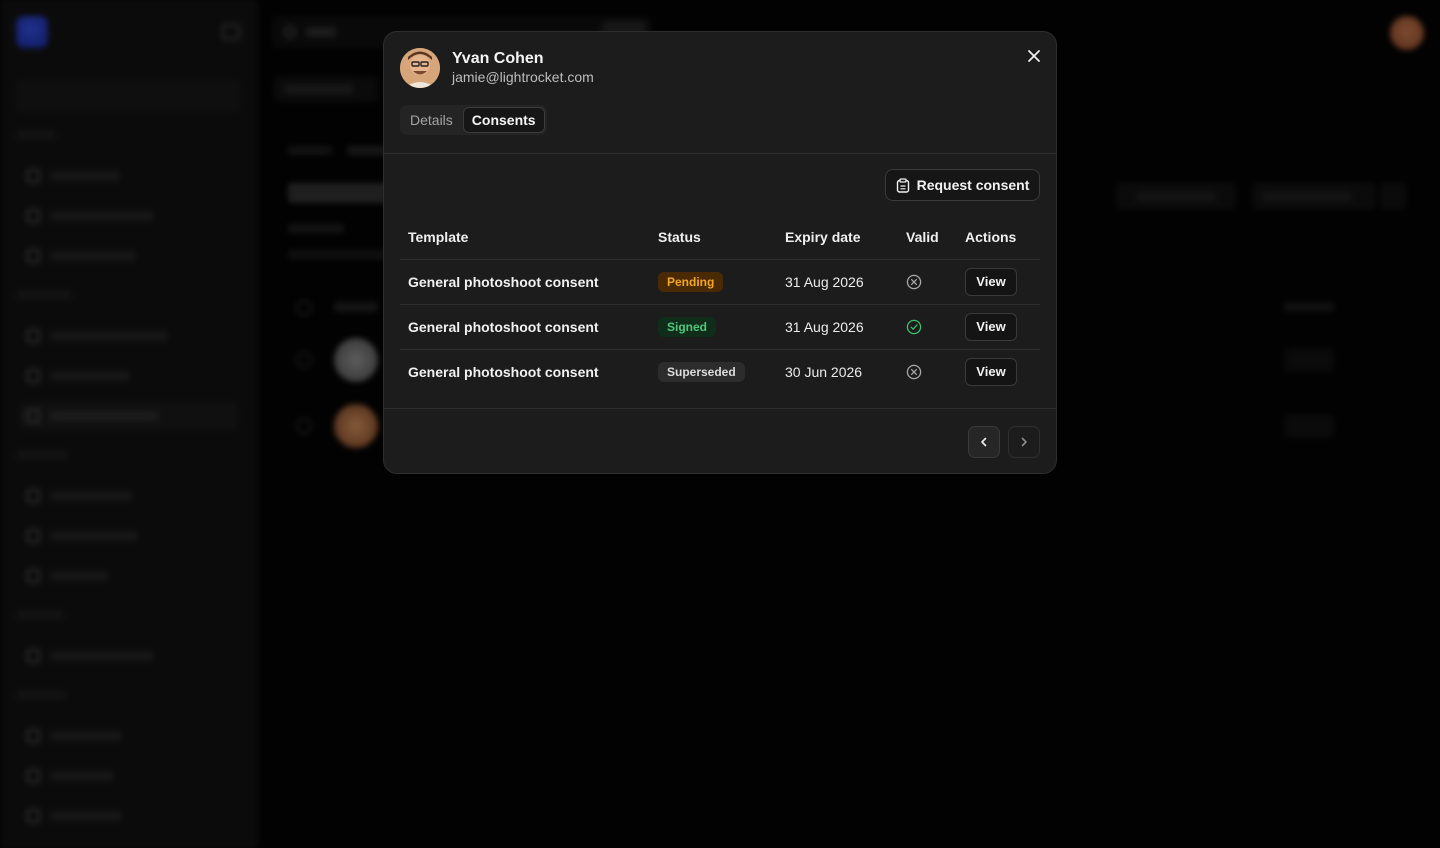 The width and height of the screenshot is (1440, 848). What do you see at coordinates (420, 68) in the screenshot?
I see `avatar` at bounding box center [420, 68].